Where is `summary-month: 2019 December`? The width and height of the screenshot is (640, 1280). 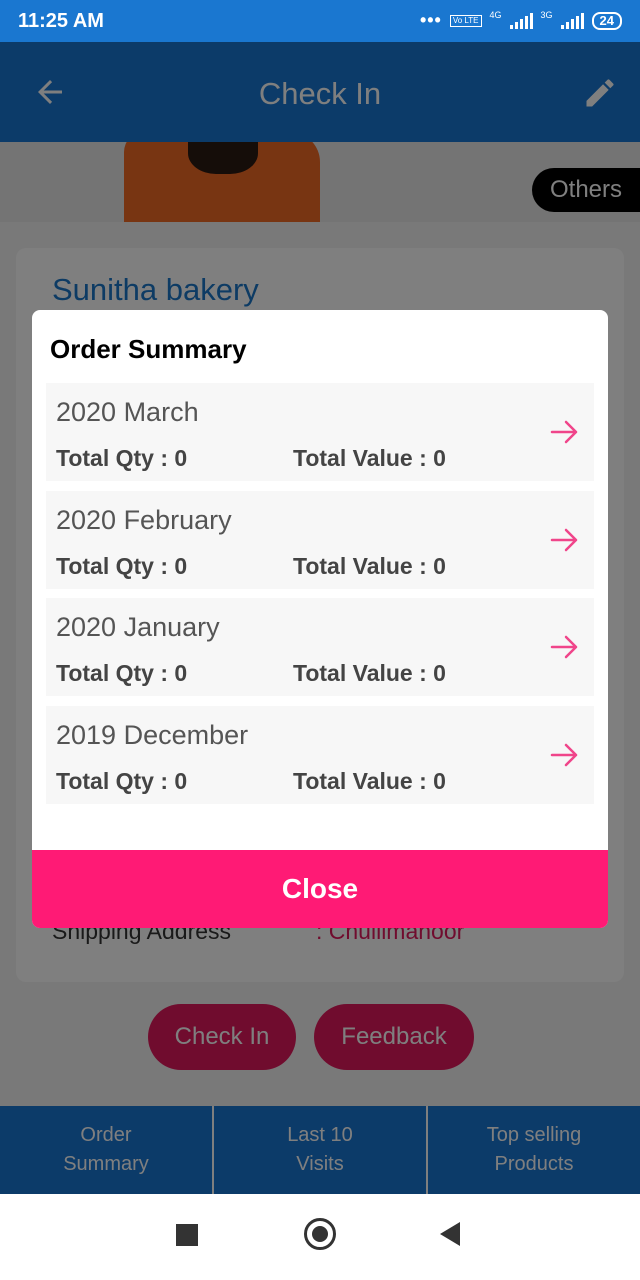
summary-month: 2019 December is located at coordinates (152, 734).